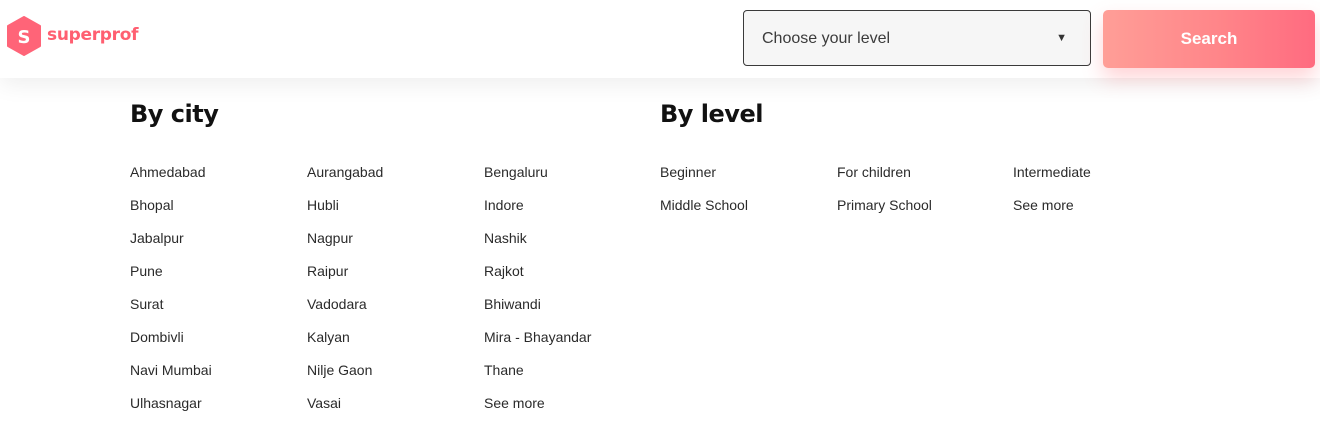 The height and width of the screenshot is (426, 1320). I want to click on city-link: Jabalpur, so click(157, 238).